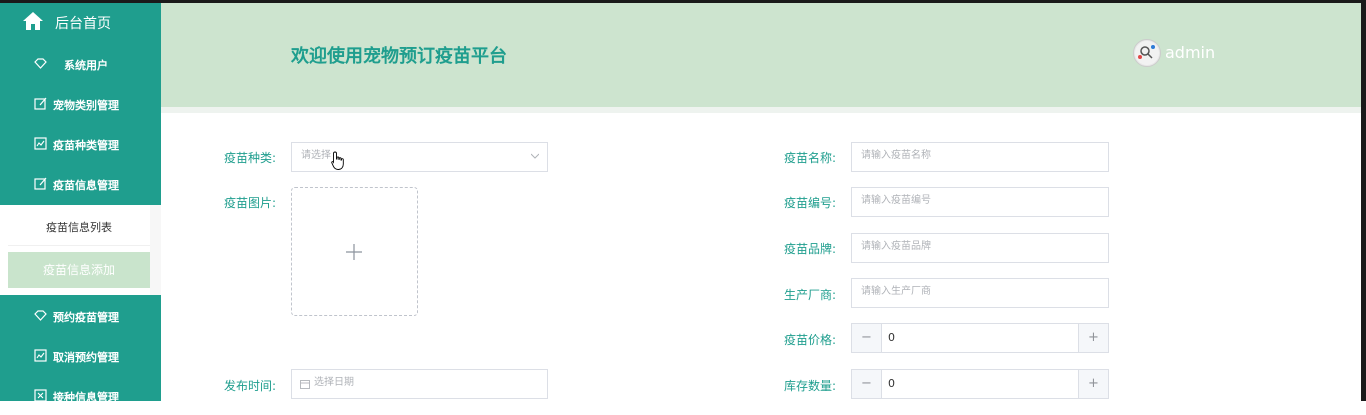  I want to click on sidebar-item-booking: 预约疫苗管理, so click(80, 316).